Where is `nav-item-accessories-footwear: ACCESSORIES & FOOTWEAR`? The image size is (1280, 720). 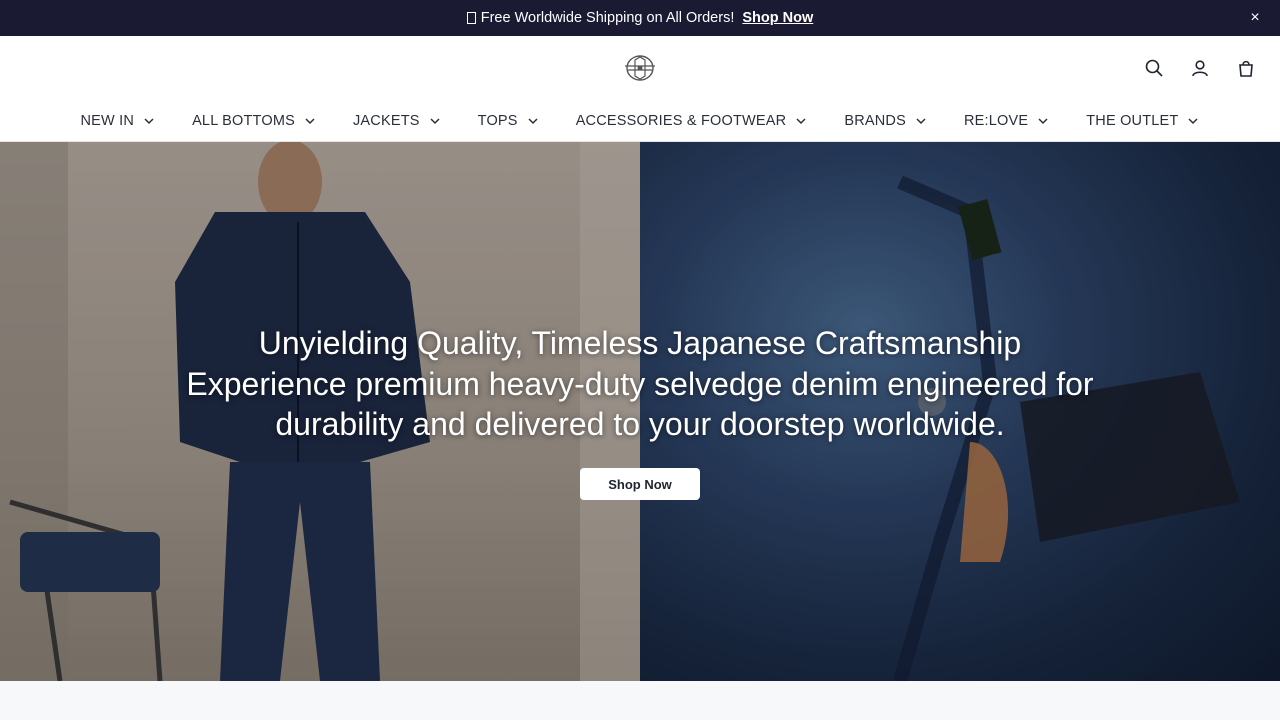 nav-item-accessories-footwear: ACCESSORIES & FOOTWEAR is located at coordinates (692, 121).